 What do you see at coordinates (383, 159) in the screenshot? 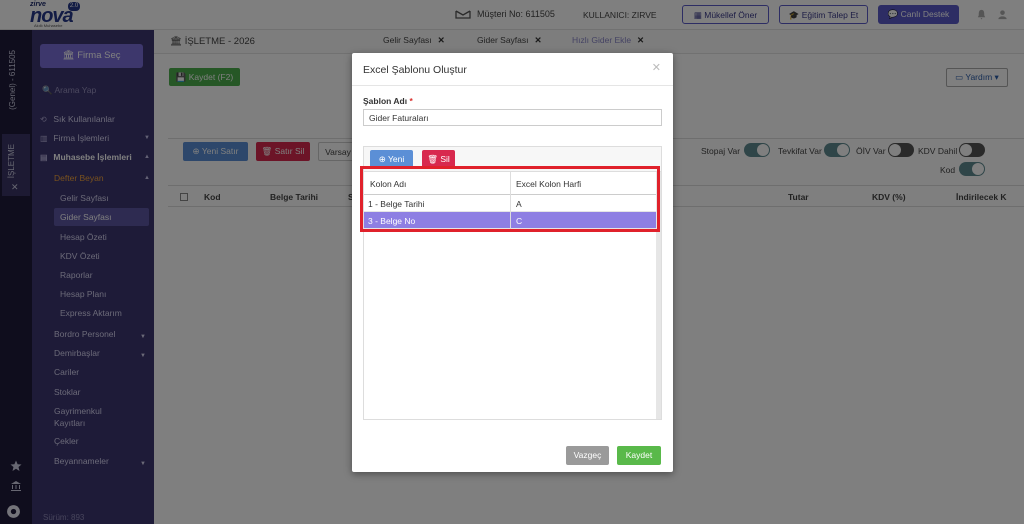
I see `plus-icon: ⊕` at bounding box center [383, 159].